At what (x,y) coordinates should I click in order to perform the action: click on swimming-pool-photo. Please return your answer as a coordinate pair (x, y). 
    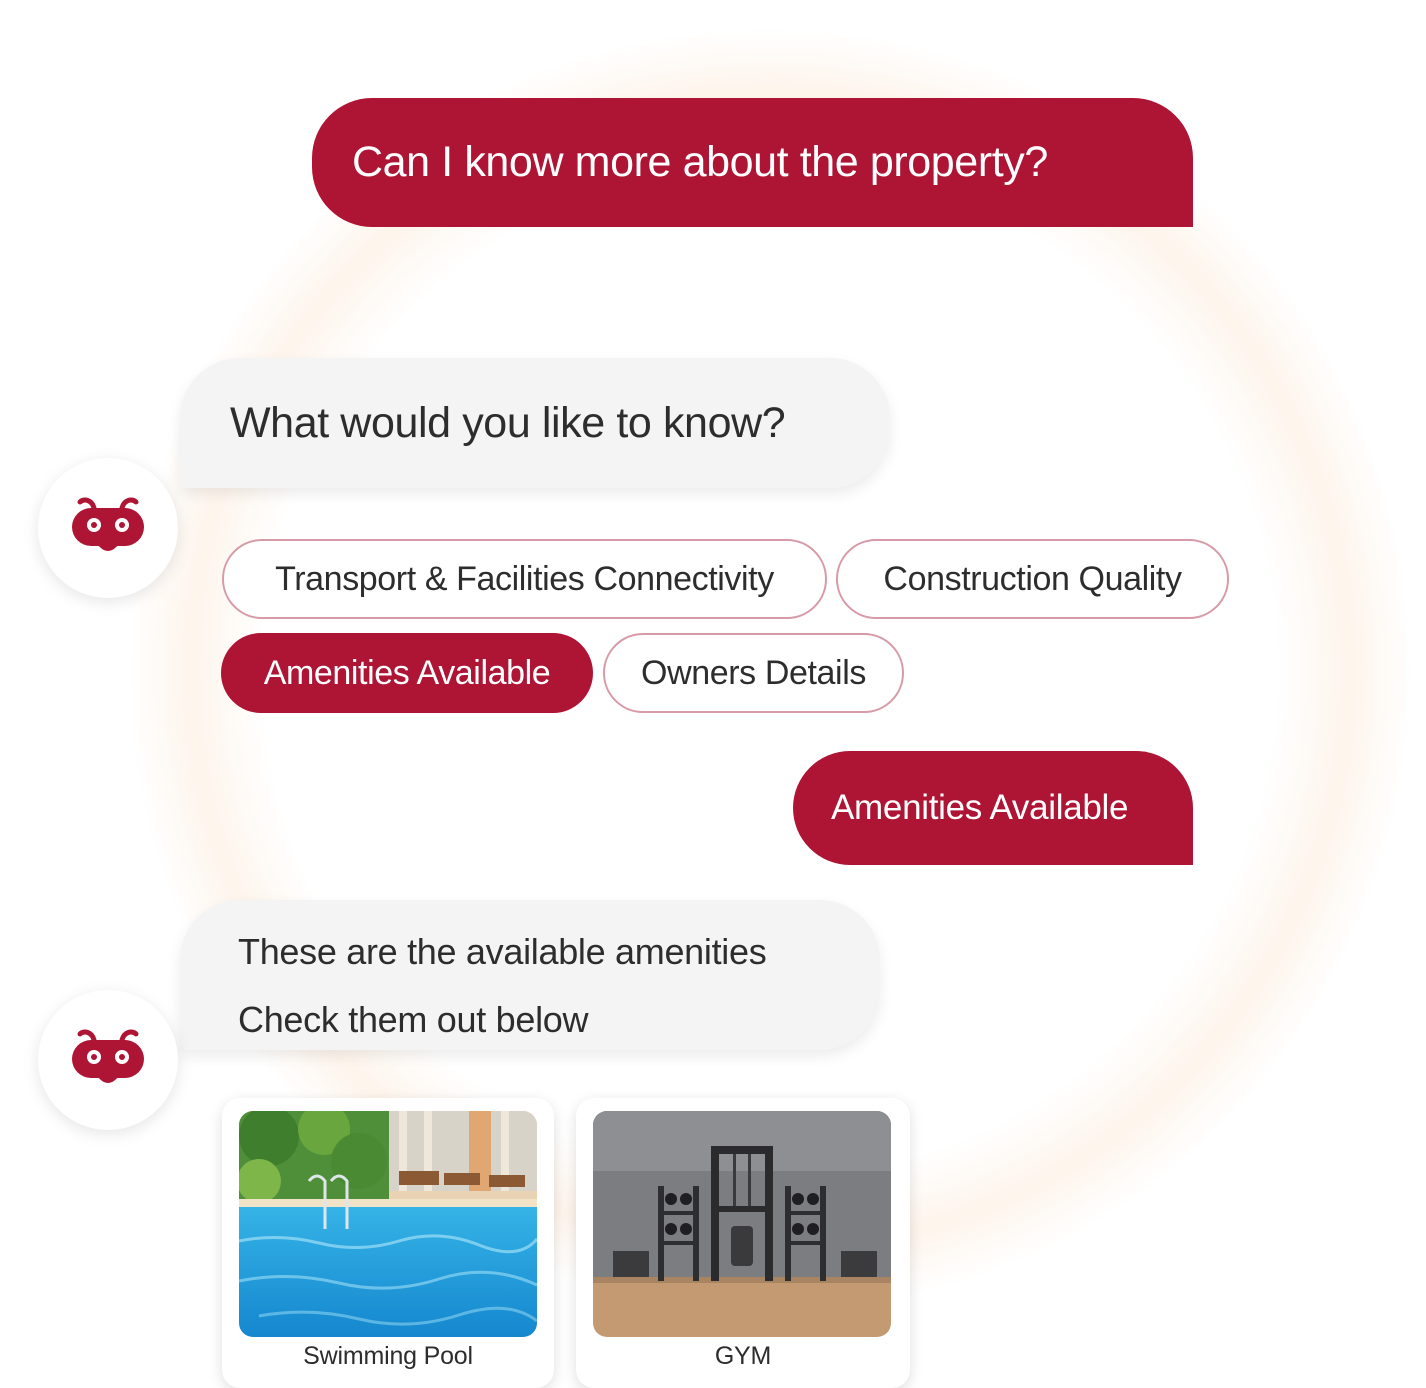
    Looking at the image, I should click on (388, 1224).